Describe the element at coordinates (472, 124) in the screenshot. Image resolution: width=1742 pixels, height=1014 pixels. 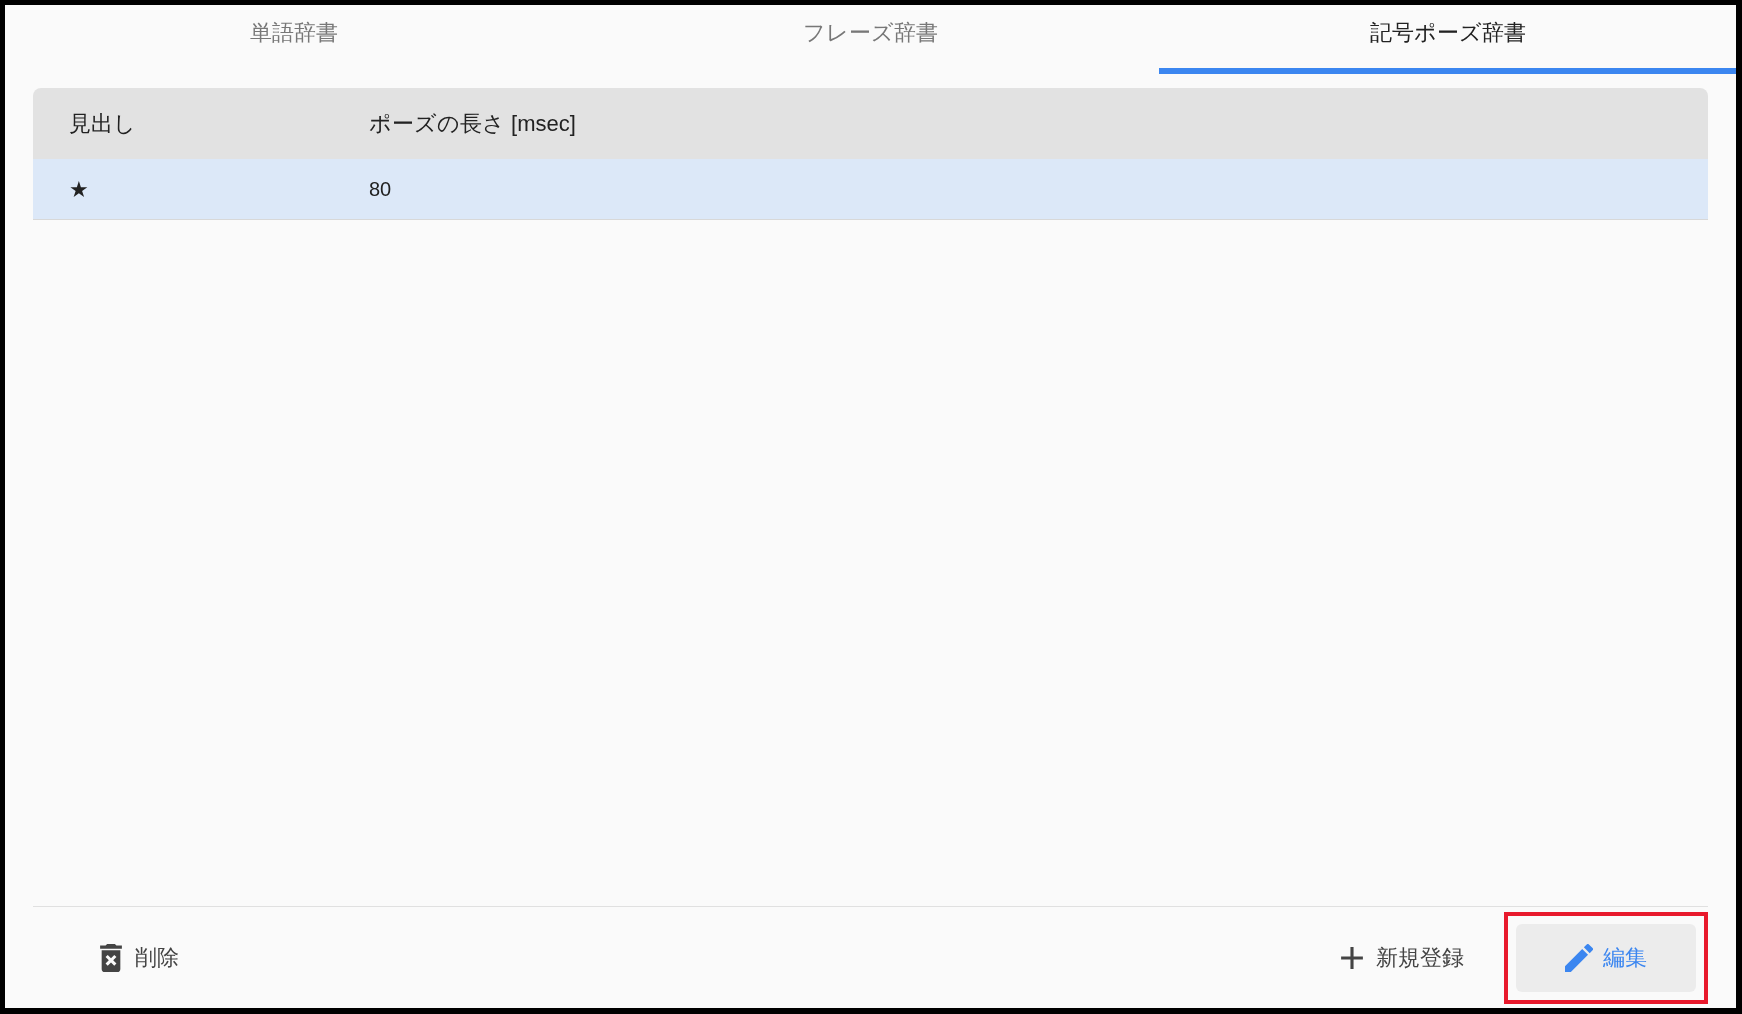
I see `column-header: ポーズの長さ [msec]` at that location.